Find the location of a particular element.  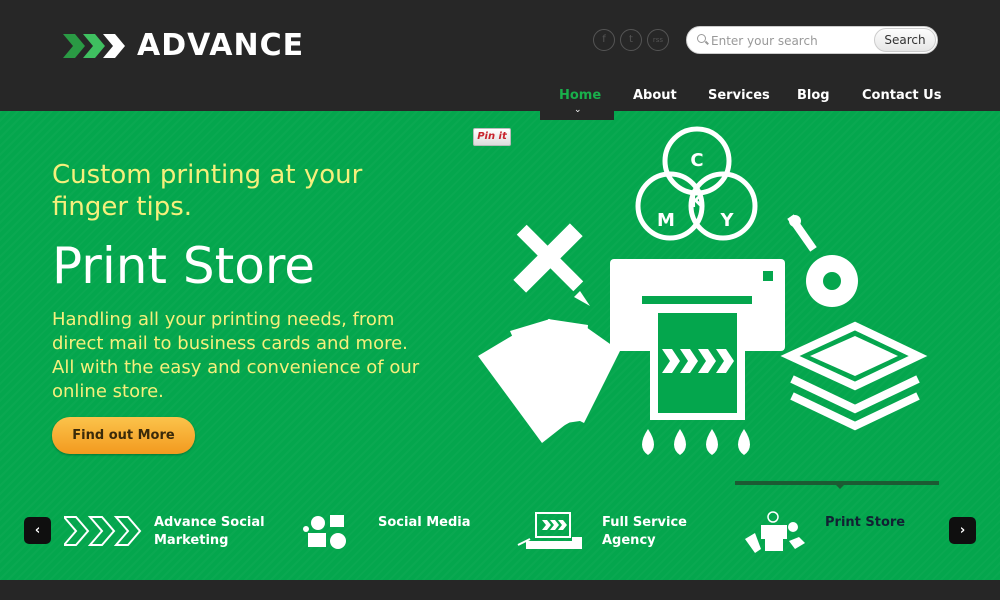

slide-label: Print Store is located at coordinates (865, 522).